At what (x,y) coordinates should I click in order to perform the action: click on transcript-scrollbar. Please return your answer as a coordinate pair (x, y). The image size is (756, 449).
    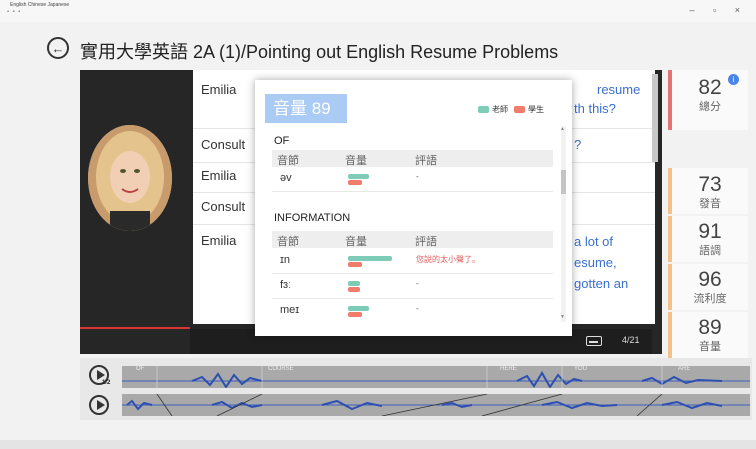
    Looking at the image, I should click on (655, 118).